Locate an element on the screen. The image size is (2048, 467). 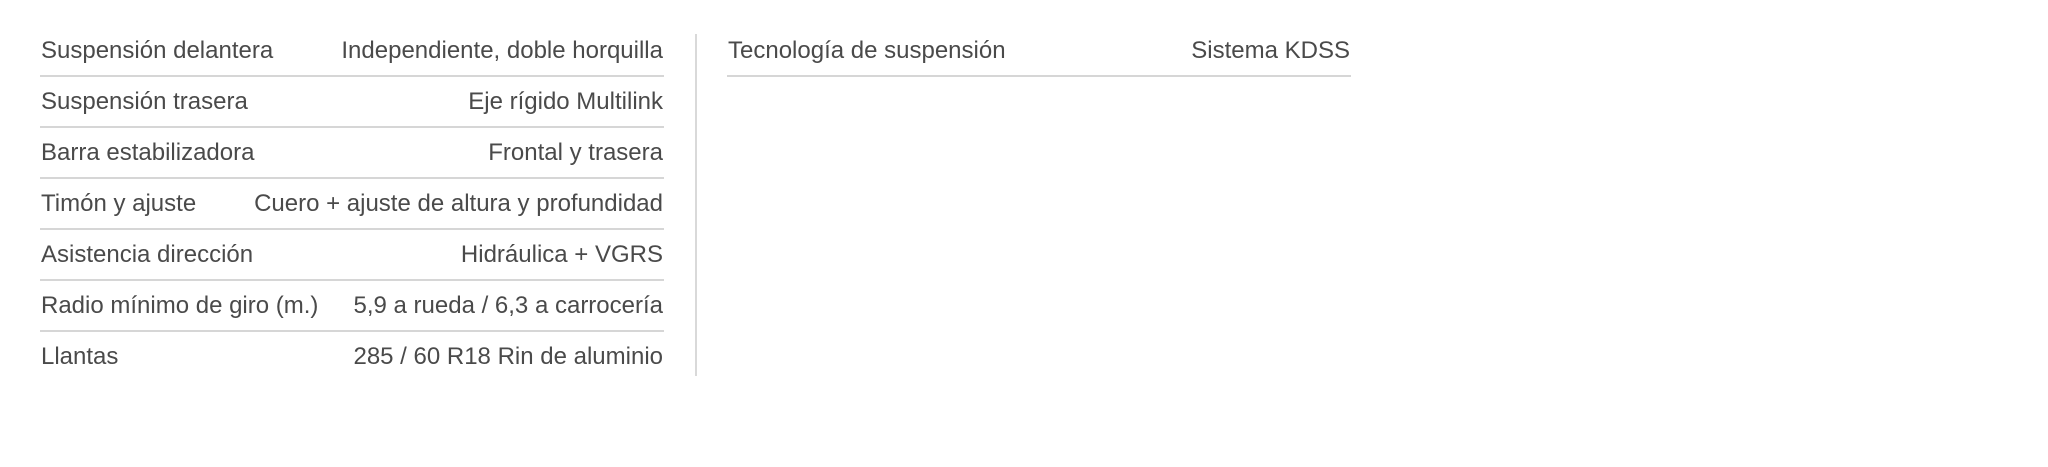
spec-value: Sistema KDSS is located at coordinates (1270, 50).